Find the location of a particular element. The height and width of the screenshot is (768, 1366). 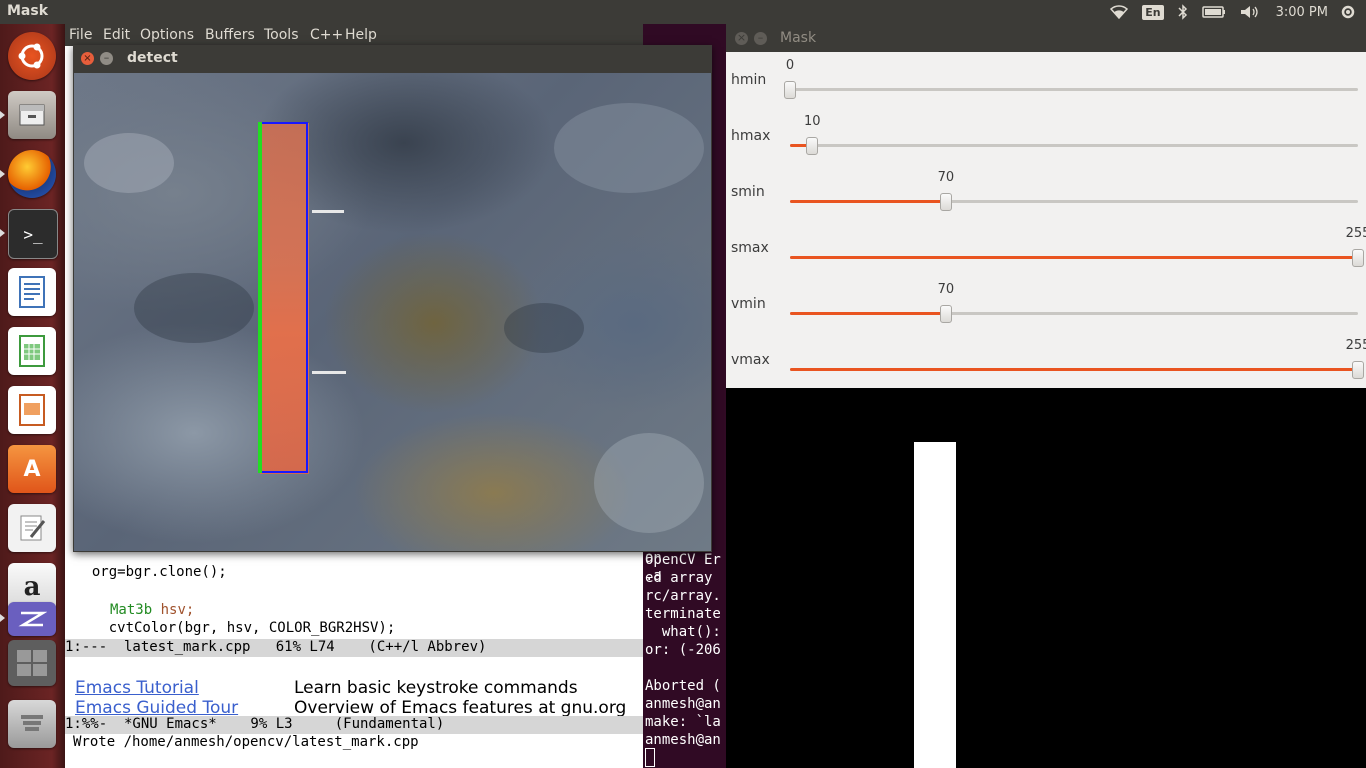

code-line: cvtColor(bgr, hsv, COLOR_BGR2HSV); is located at coordinates (235, 628).